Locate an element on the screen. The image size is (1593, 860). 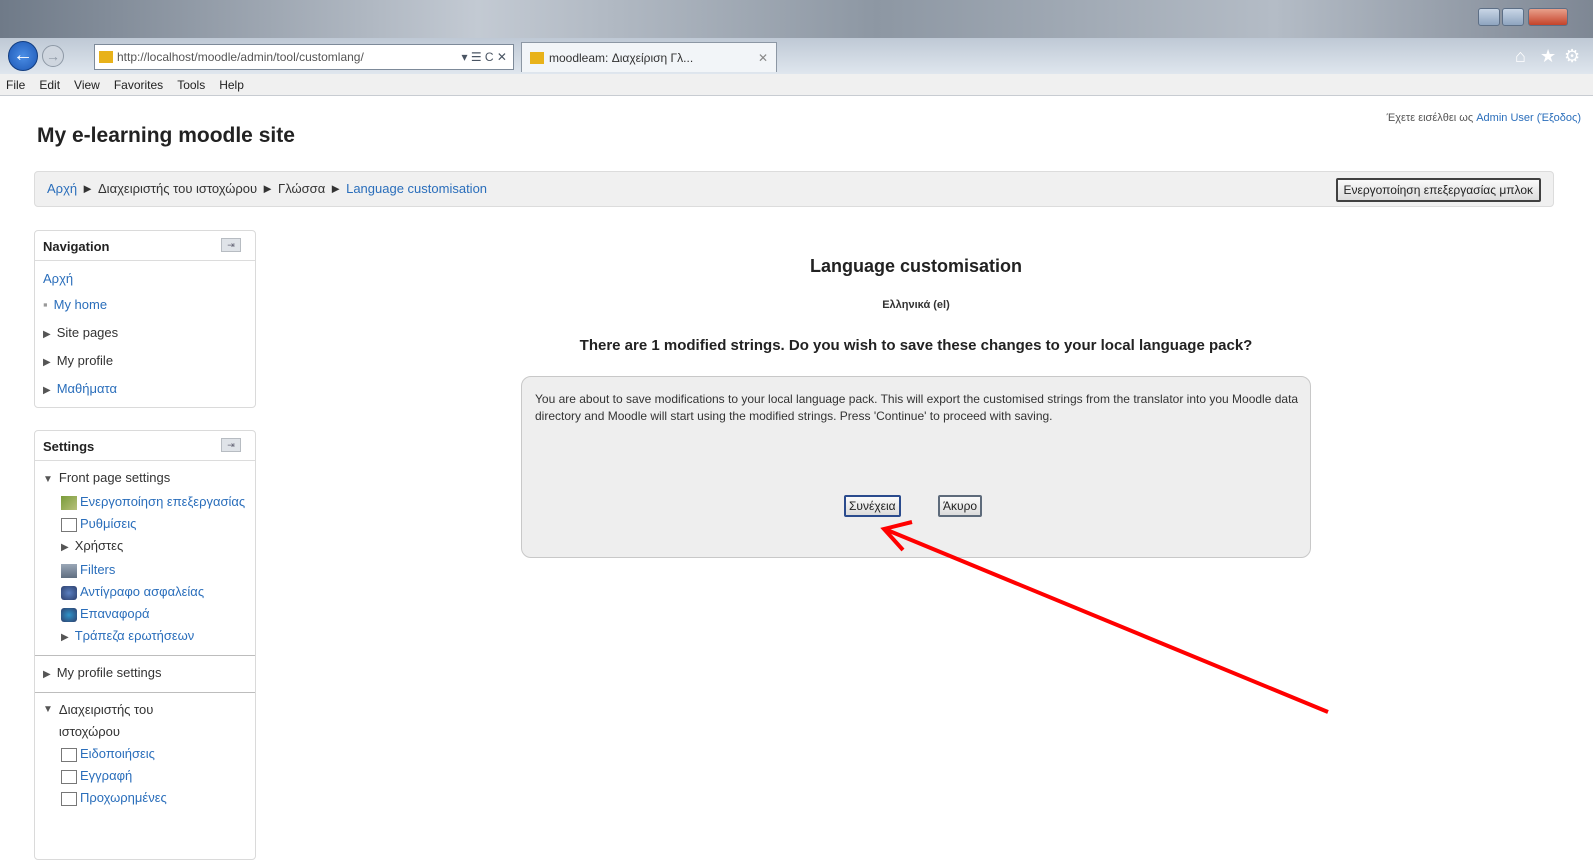
settings-question-bank: Τράπεζα ερωτήσεων is located at coordinates (135, 635).